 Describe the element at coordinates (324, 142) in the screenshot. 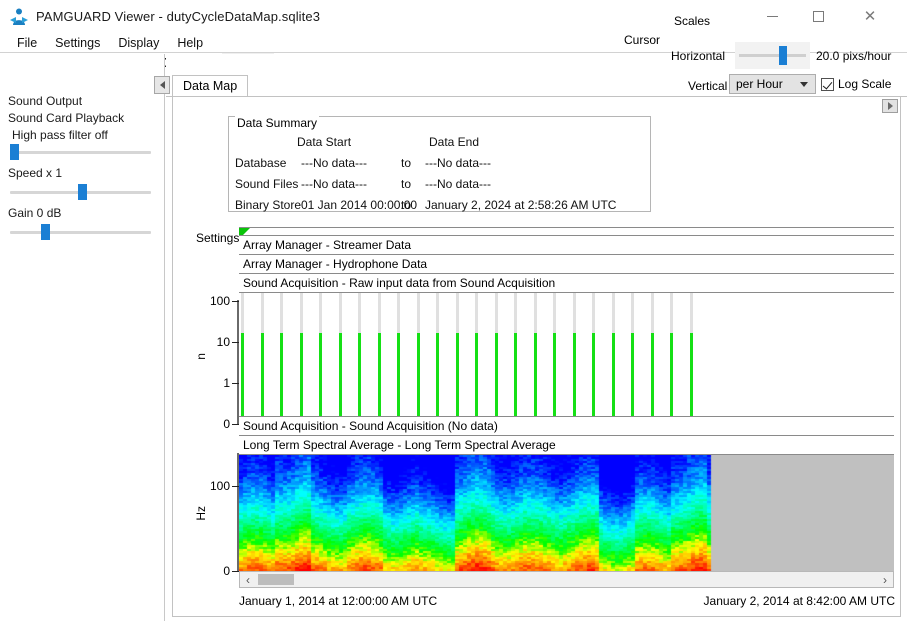

I see `col-header-data-start: Data Start` at that location.